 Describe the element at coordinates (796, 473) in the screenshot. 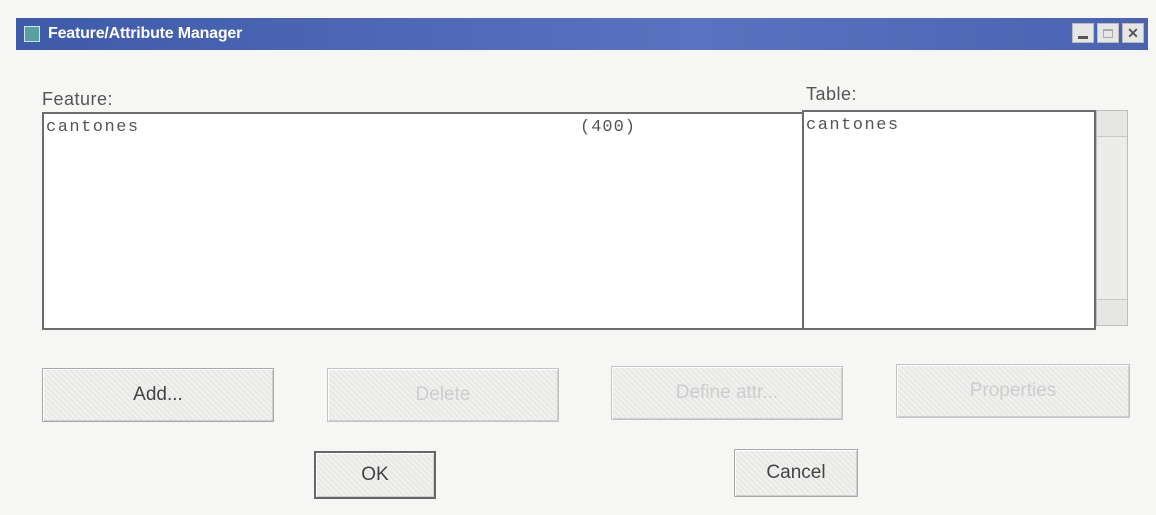

I see `cancel-button: Cancel` at that location.